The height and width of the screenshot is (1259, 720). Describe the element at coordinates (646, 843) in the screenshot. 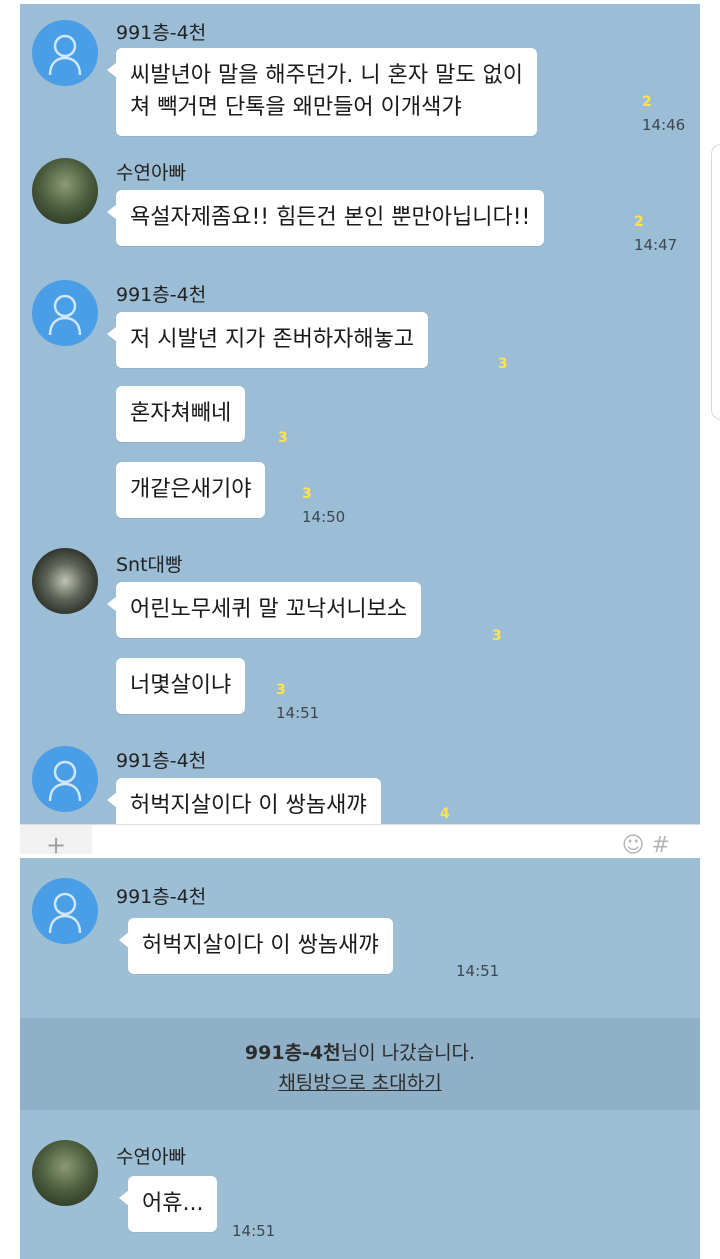

I see `emoticon-hash-icons: ☺ #` at that location.